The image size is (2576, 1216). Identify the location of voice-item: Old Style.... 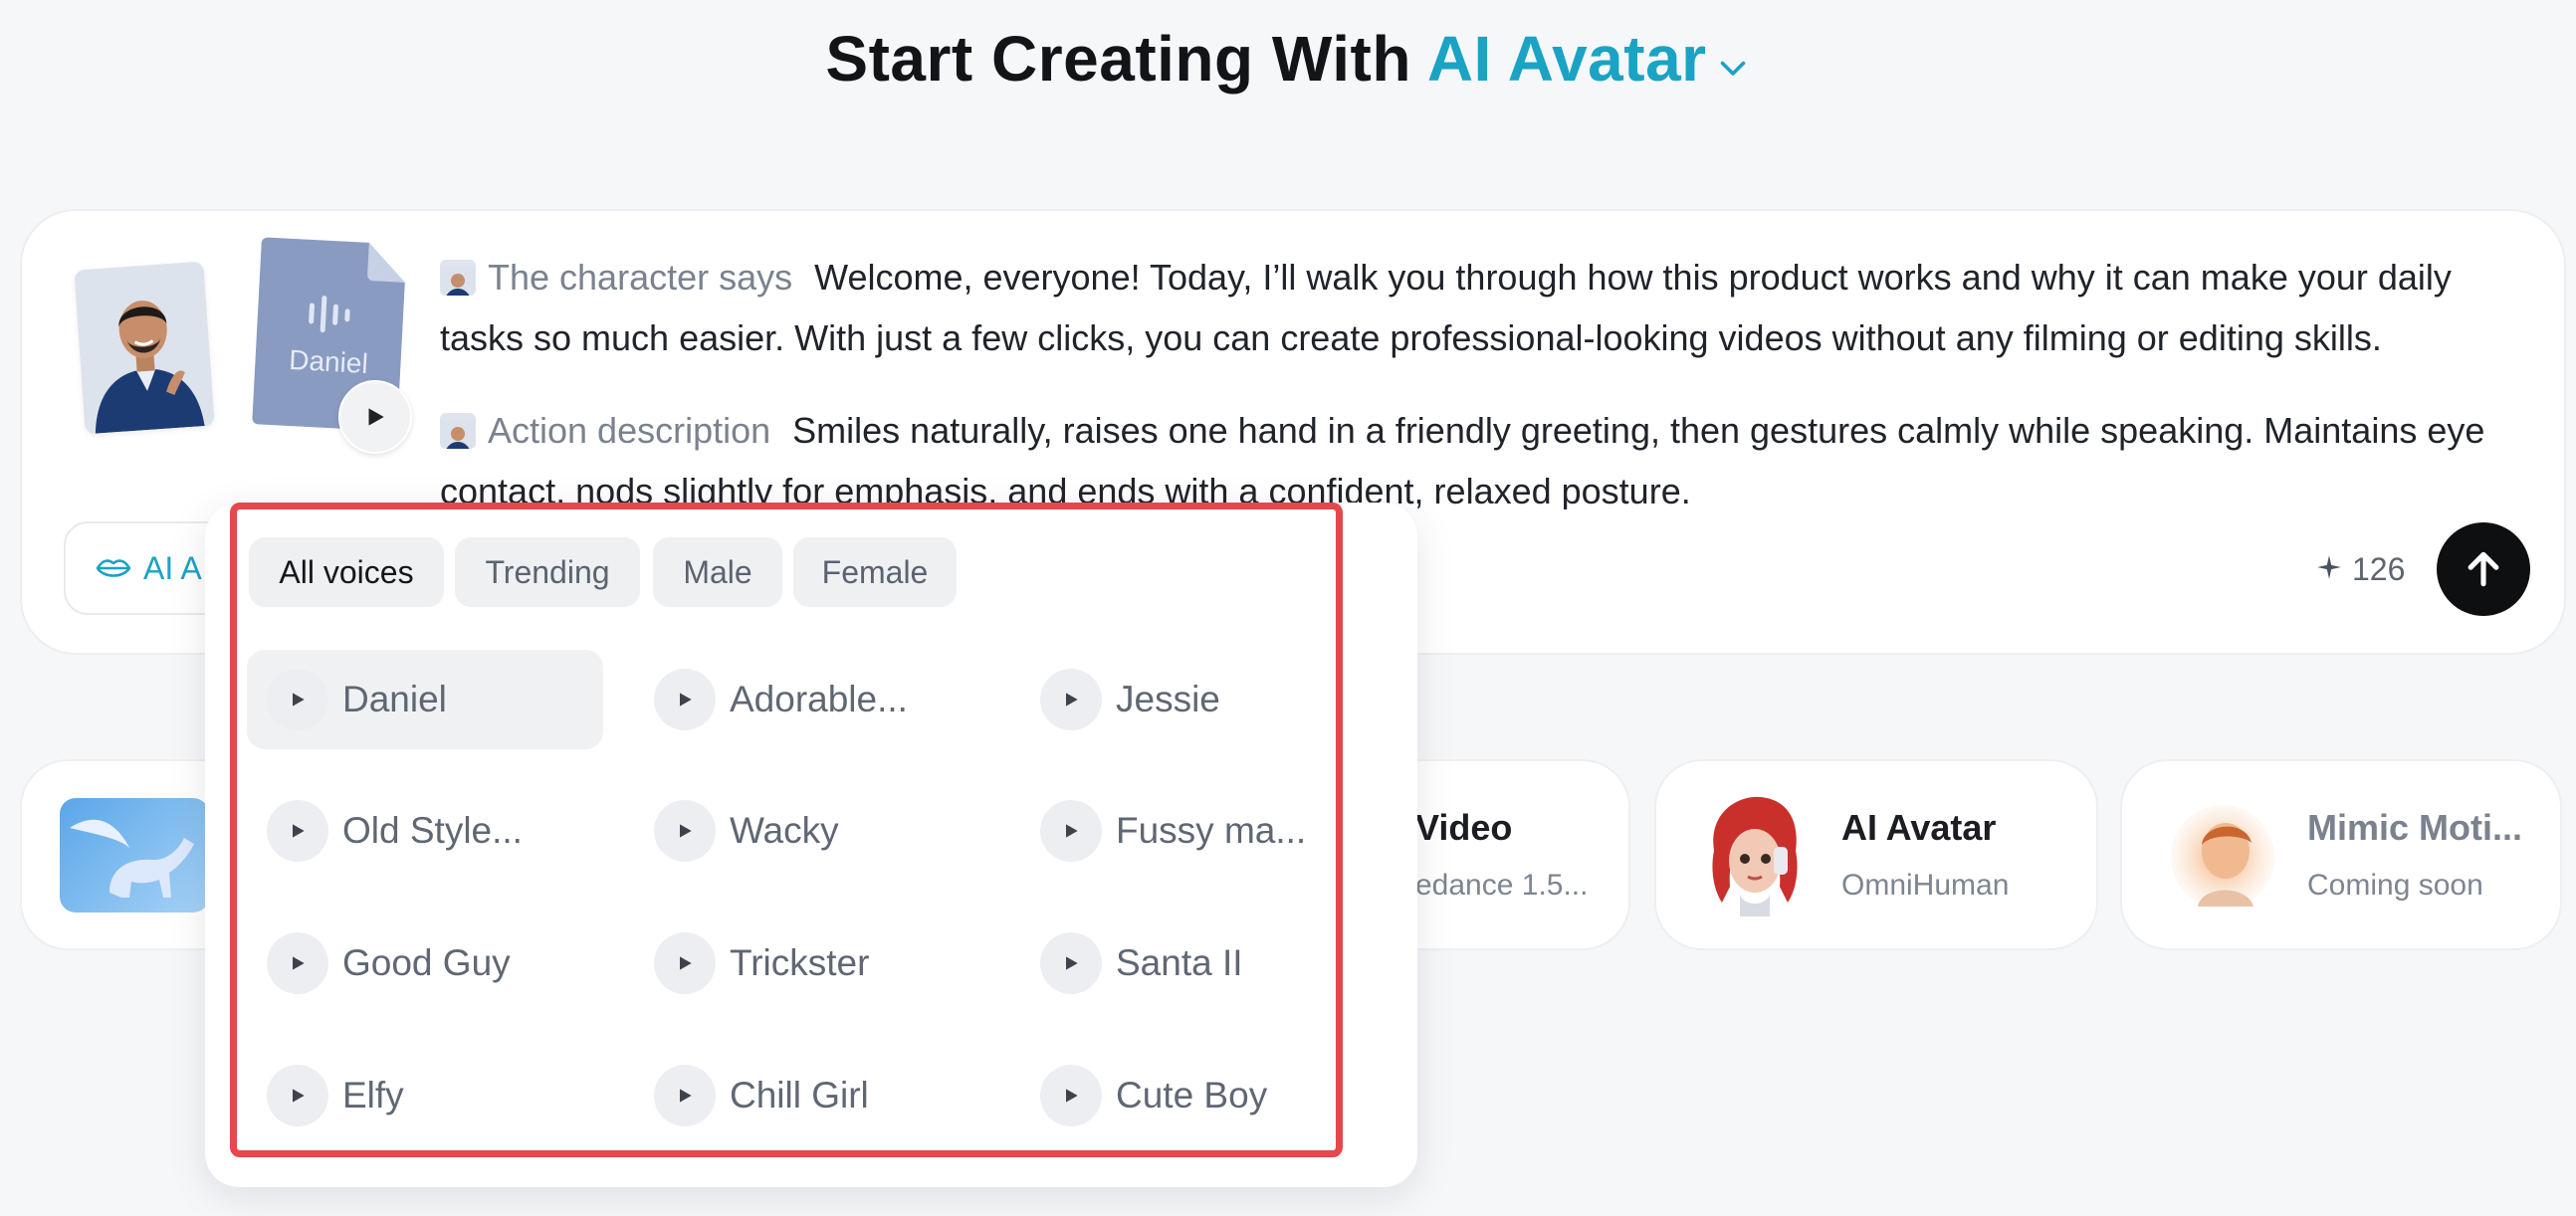
(425, 831).